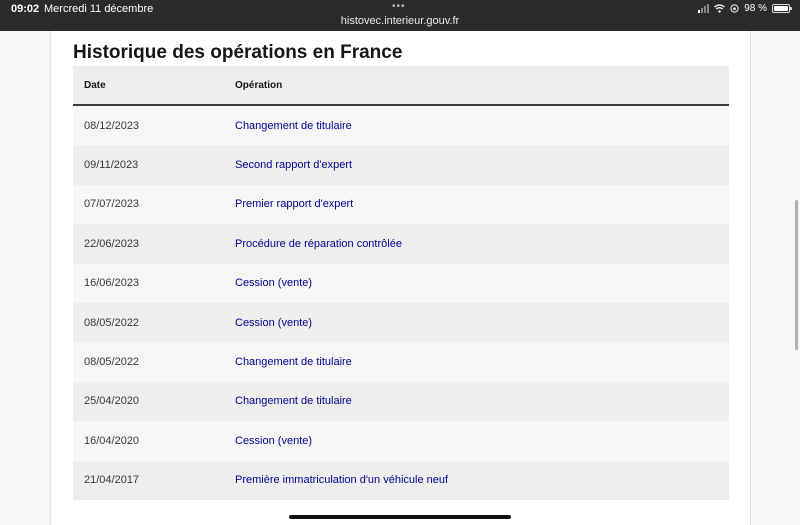 The image size is (800, 525). I want to click on row-date: 16/04/2020, so click(112, 440).